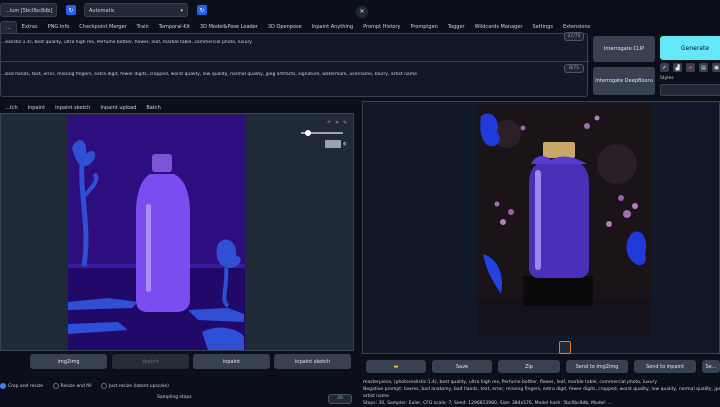 The image size is (720, 407). Describe the element at coordinates (322, 133) in the screenshot. I see `brush-size-slider` at that location.